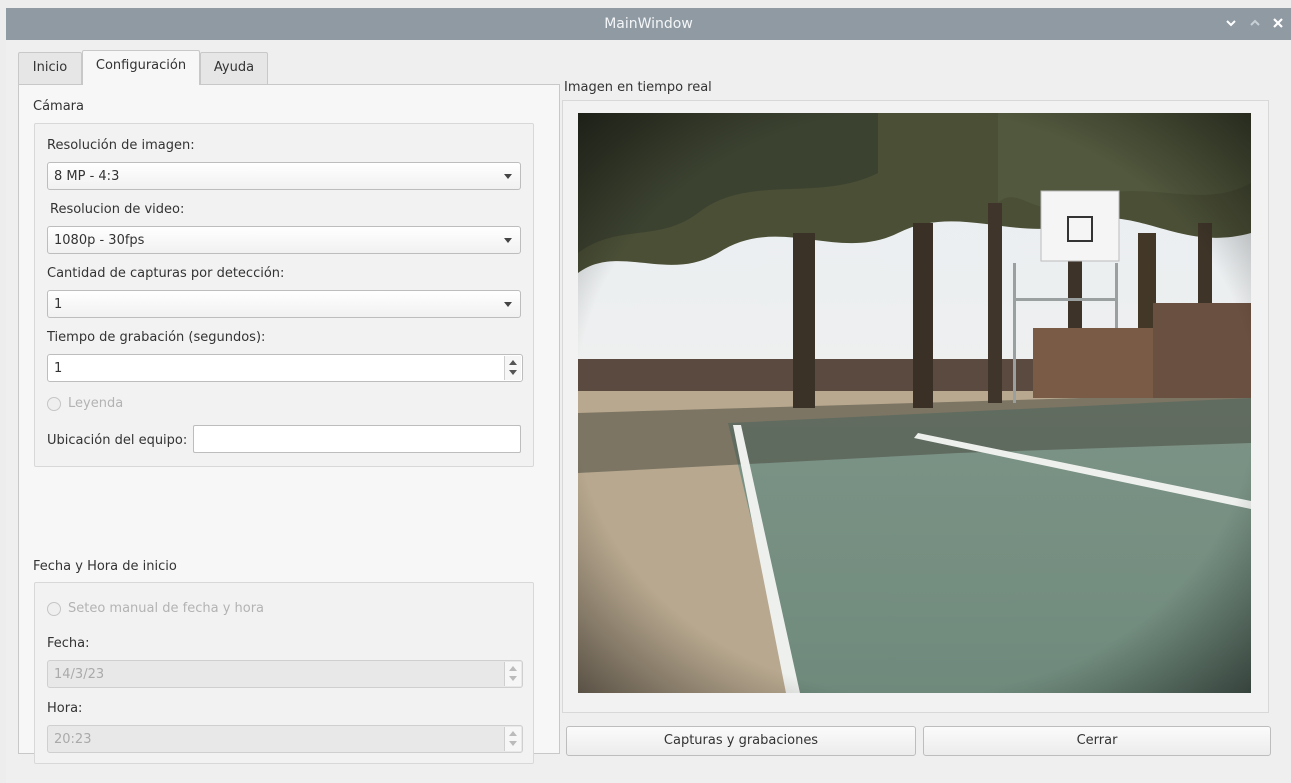 Image resolution: width=1291 pixels, height=783 pixels. I want to click on close-button: Cerrar, so click(1097, 741).